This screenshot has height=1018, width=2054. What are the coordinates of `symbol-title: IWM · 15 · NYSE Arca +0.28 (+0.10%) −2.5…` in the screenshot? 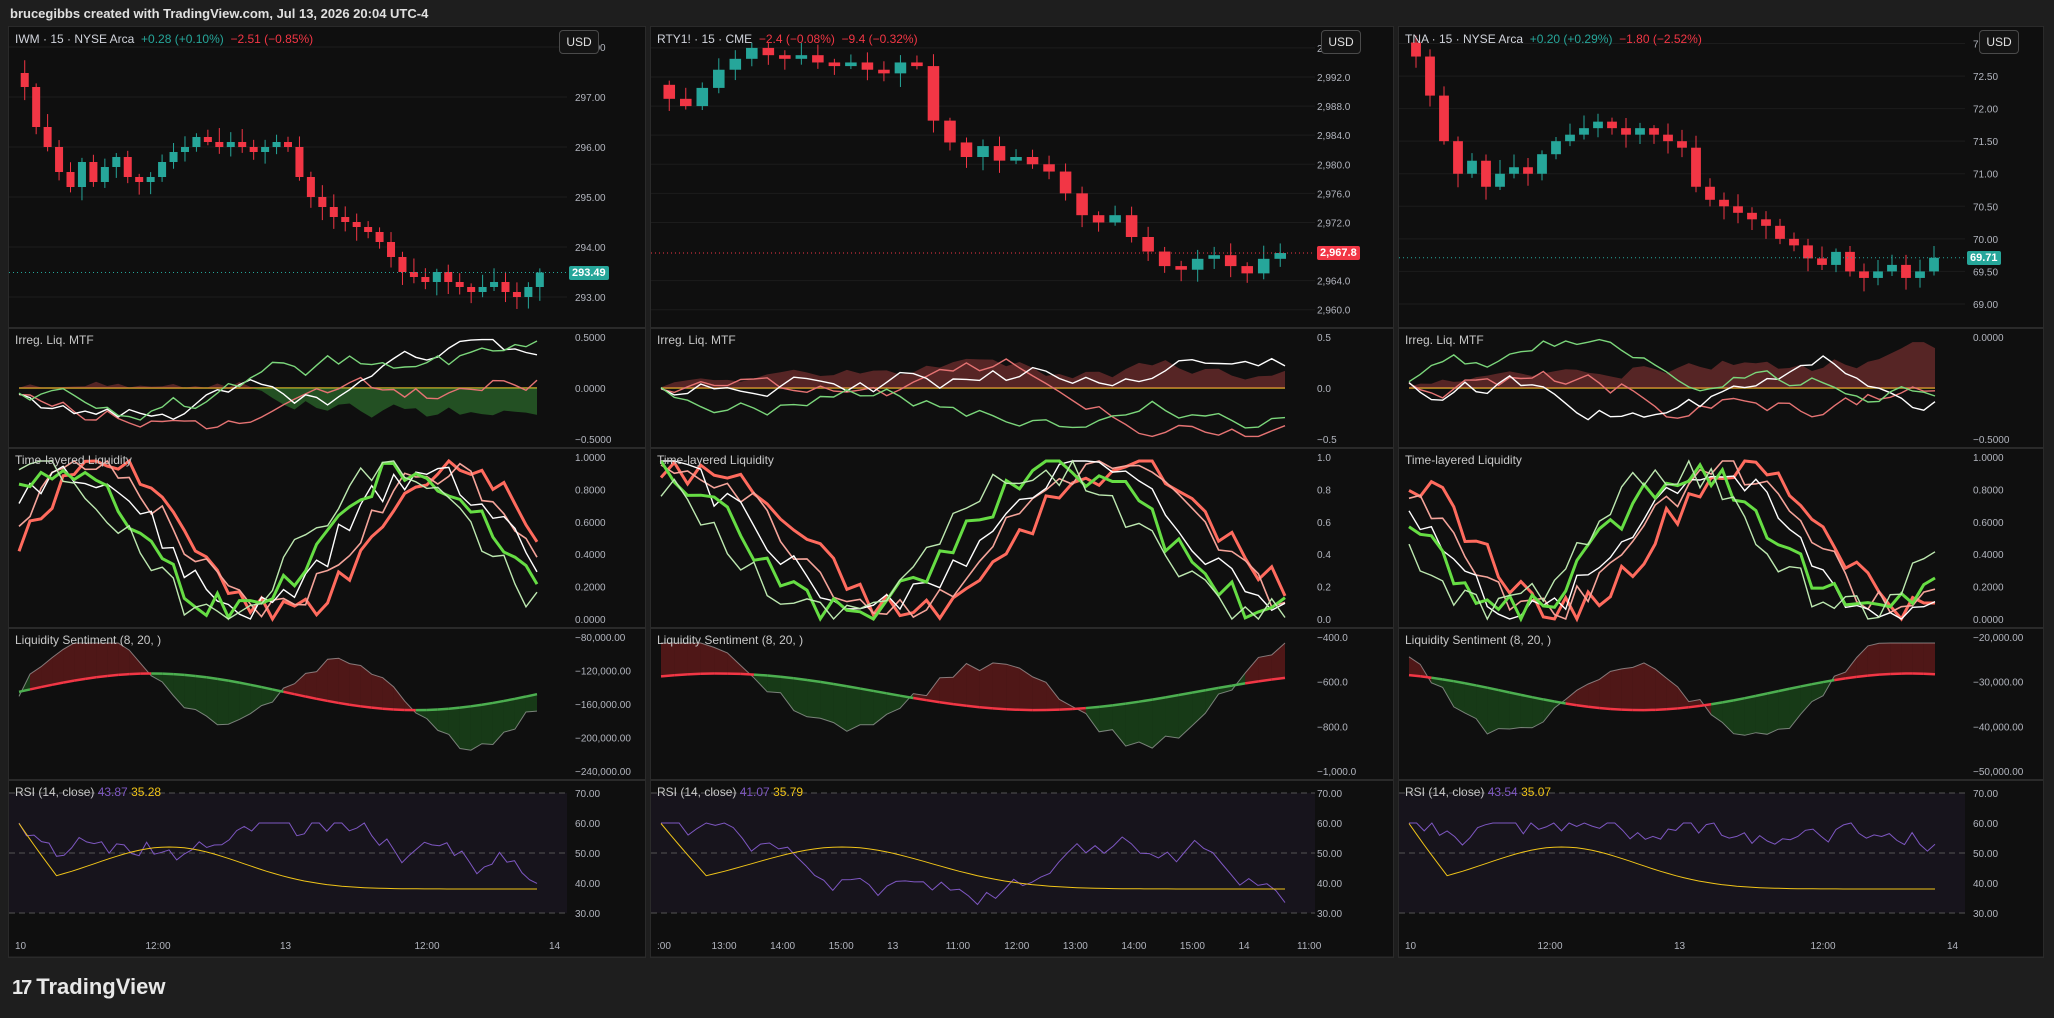 It's located at (164, 39).